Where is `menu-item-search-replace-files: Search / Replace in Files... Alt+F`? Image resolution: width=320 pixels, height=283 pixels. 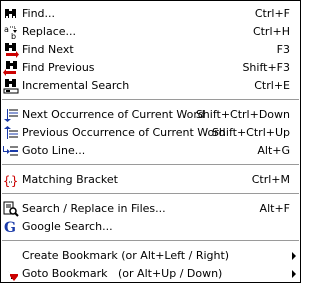 menu-item-search-replace-files: Search / Replace in Files... Alt+F is located at coordinates (150, 208).